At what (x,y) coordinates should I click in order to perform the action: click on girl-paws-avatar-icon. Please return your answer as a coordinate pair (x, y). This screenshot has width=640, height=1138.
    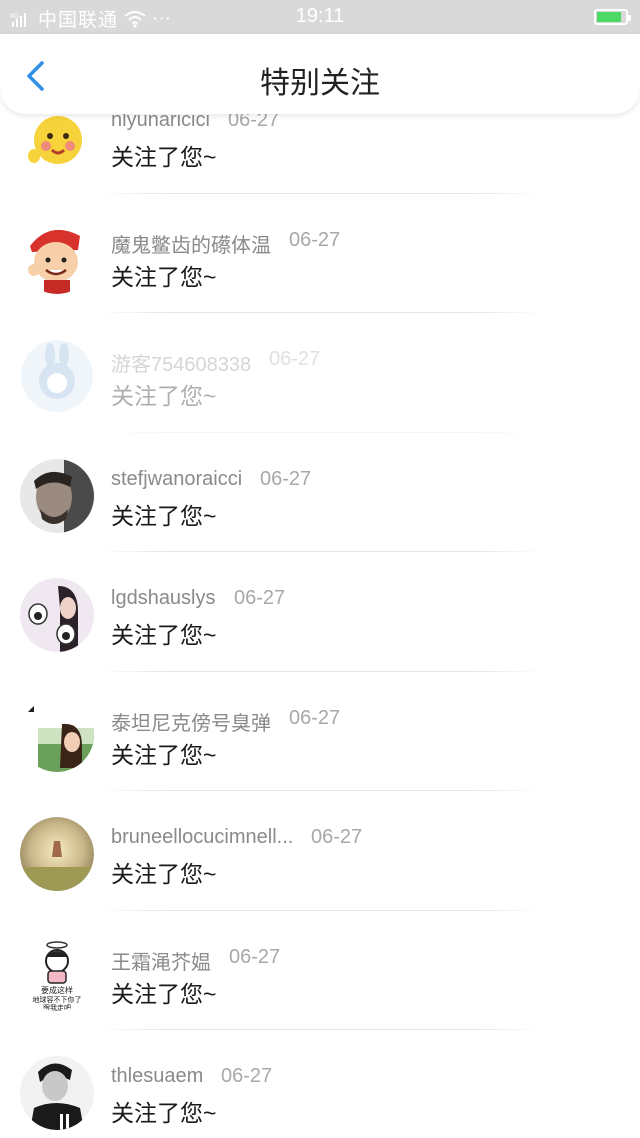
    Looking at the image, I should click on (57, 615).